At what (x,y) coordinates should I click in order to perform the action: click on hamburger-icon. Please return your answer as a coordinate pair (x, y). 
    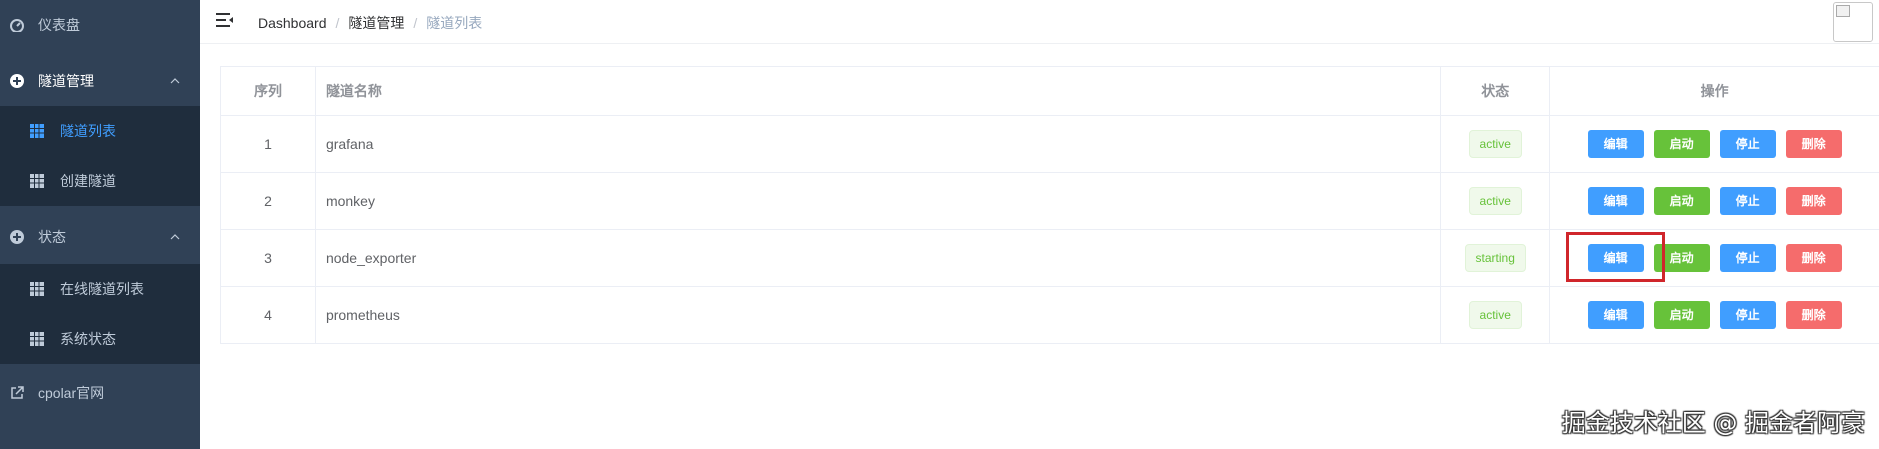
    Looking at the image, I should click on (225, 20).